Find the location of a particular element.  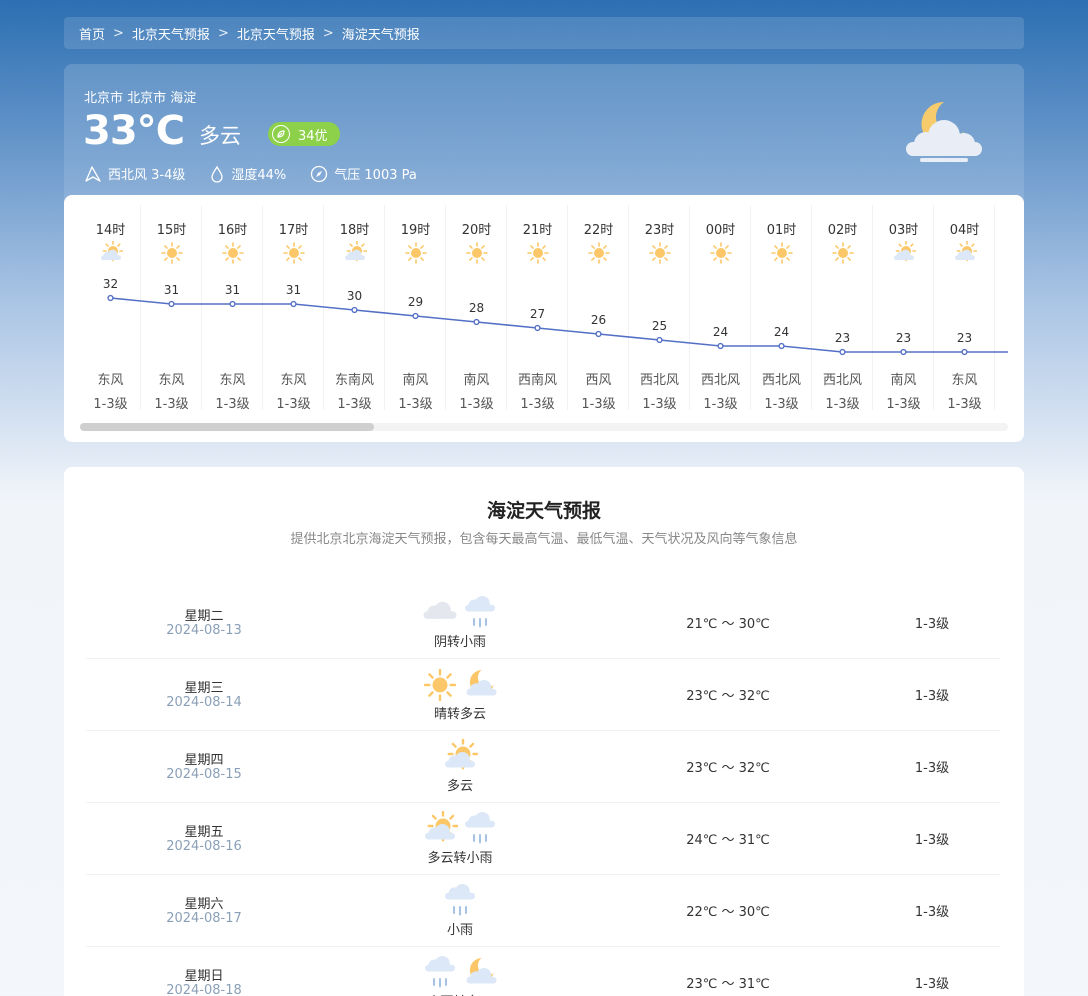

temperature-label: 32 is located at coordinates (110, 284).